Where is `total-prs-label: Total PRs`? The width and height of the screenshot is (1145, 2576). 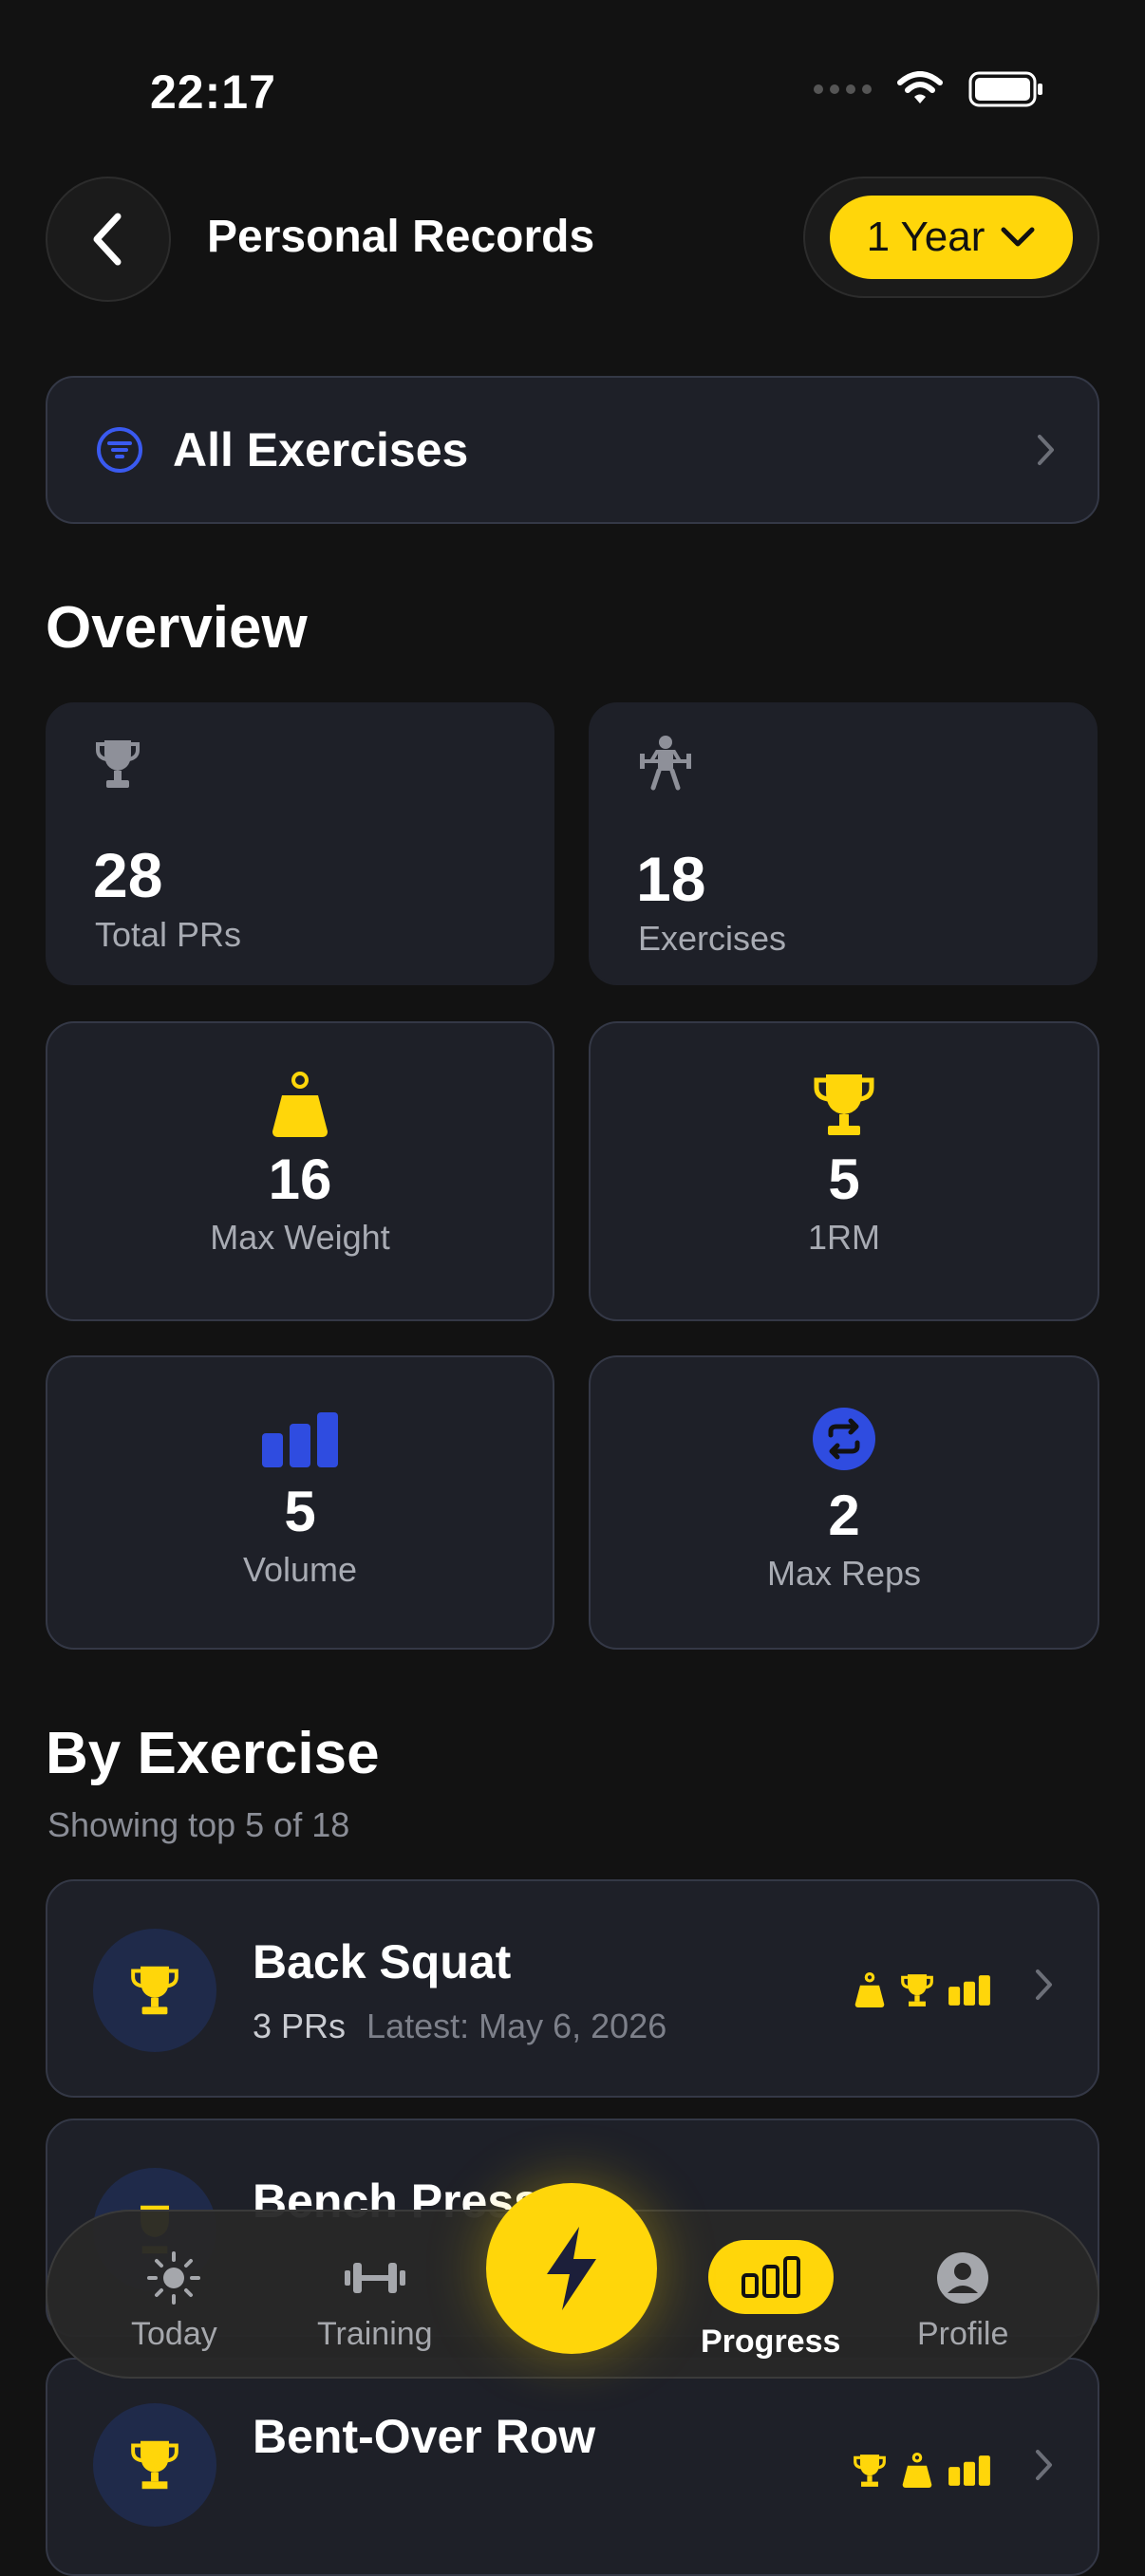
total-prs-label: Total PRs is located at coordinates (168, 934).